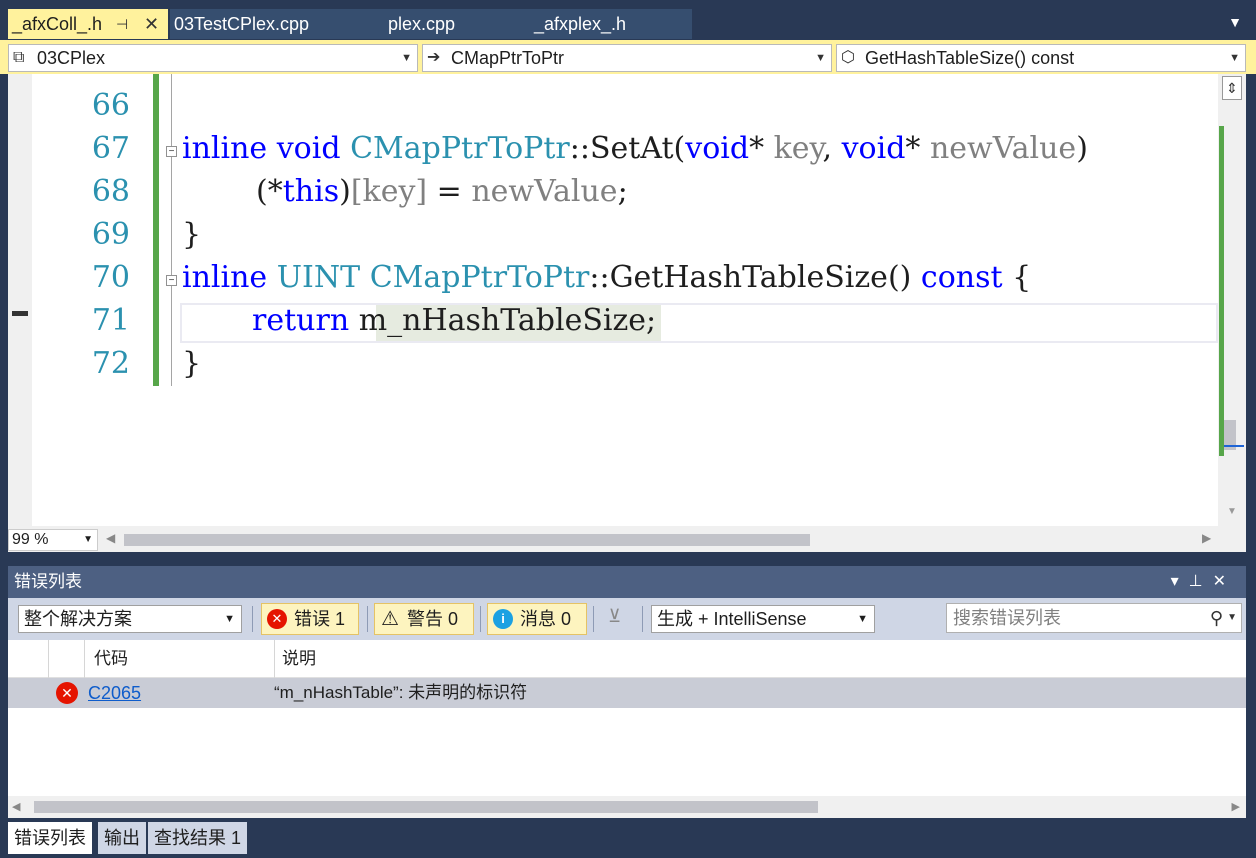  What do you see at coordinates (57, 24) in the screenshot?
I see `tab-label: _afxColl_.h` at bounding box center [57, 24].